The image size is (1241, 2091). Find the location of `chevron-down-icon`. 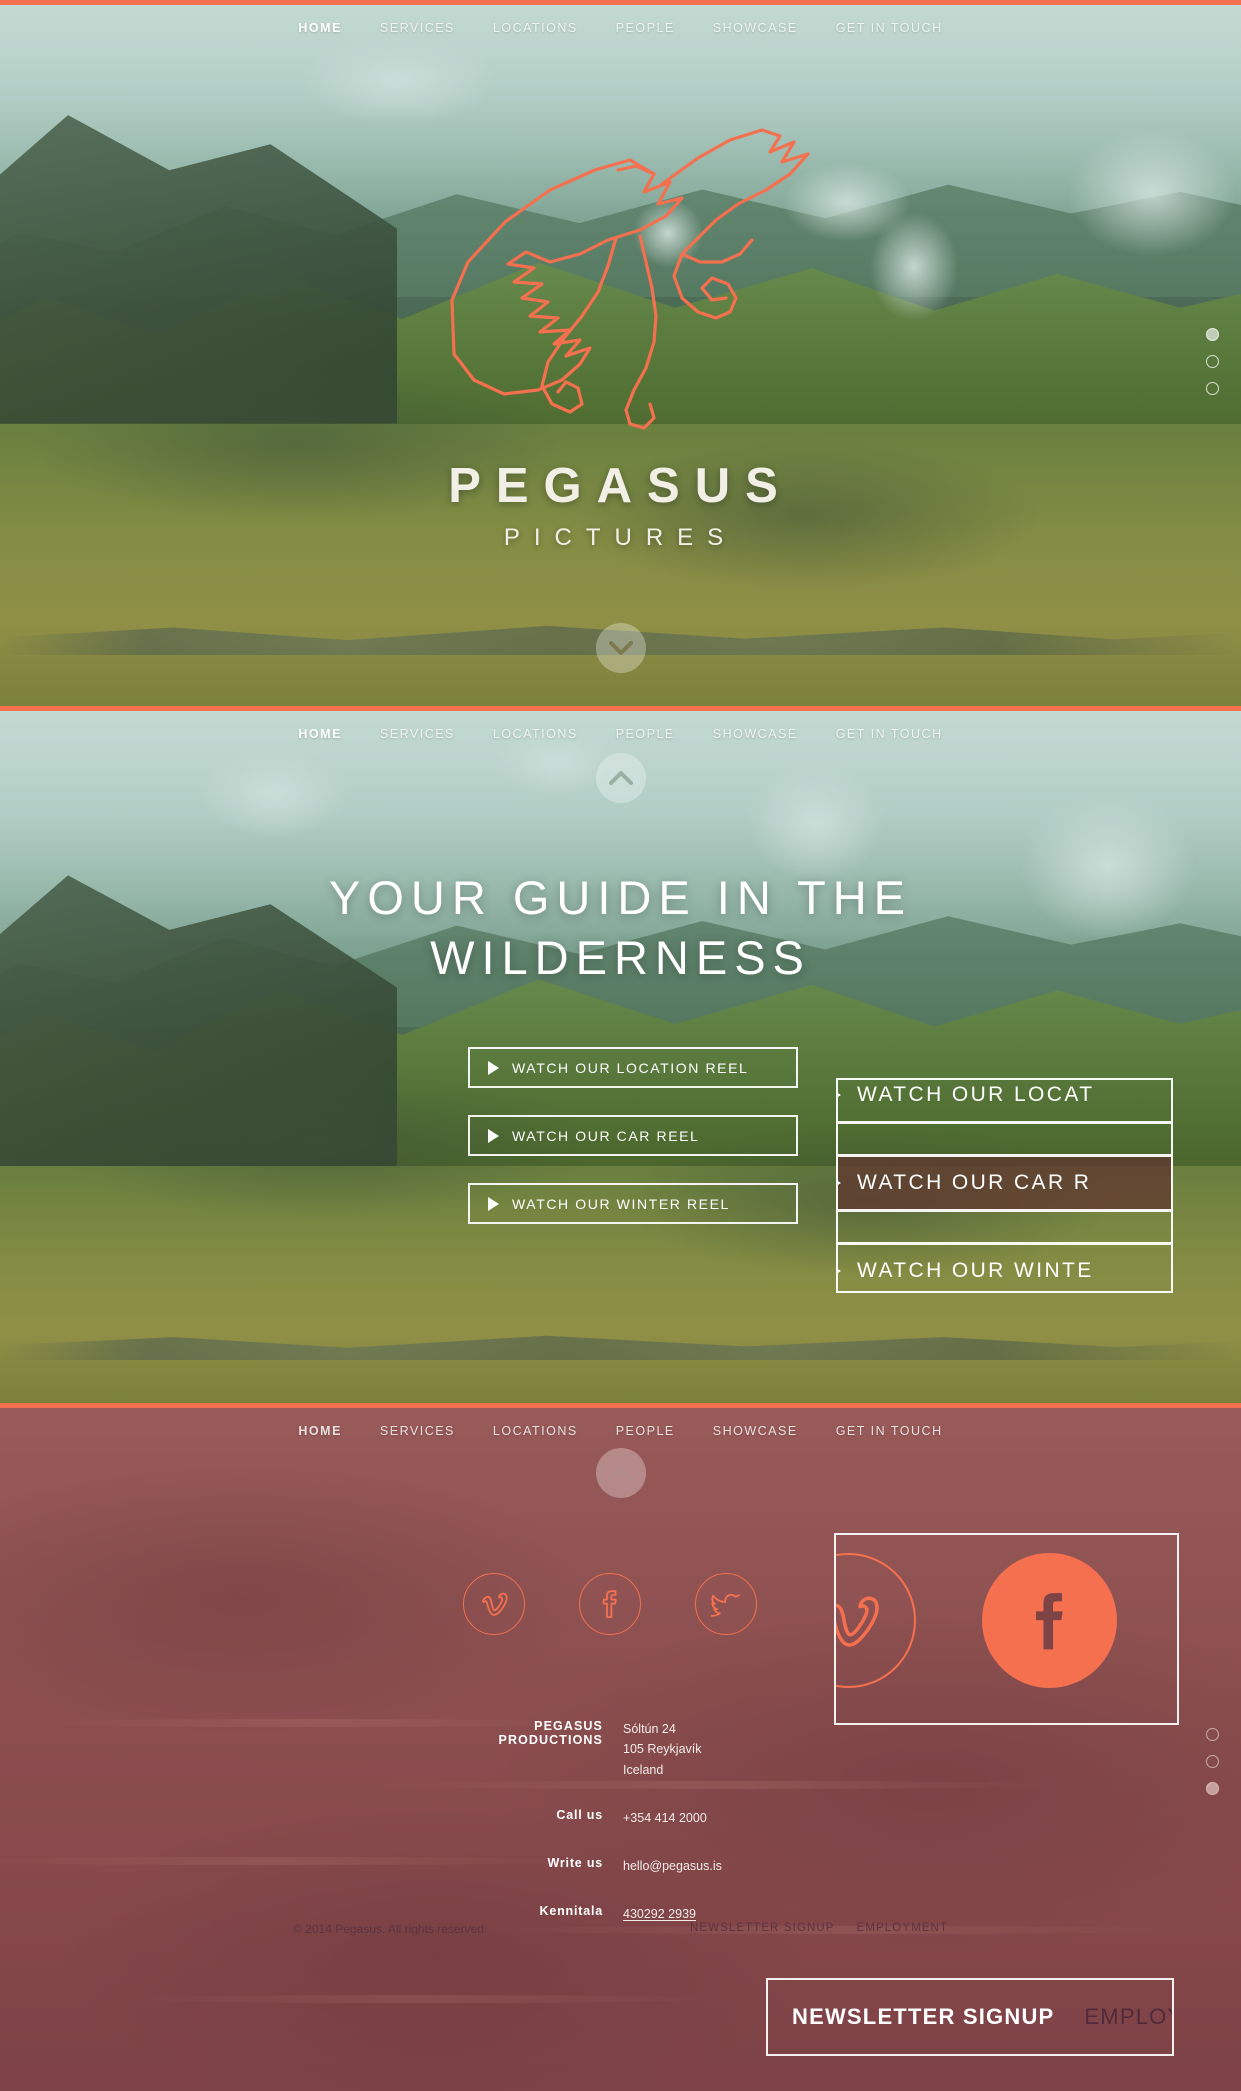

chevron-down-icon is located at coordinates (620, 647).